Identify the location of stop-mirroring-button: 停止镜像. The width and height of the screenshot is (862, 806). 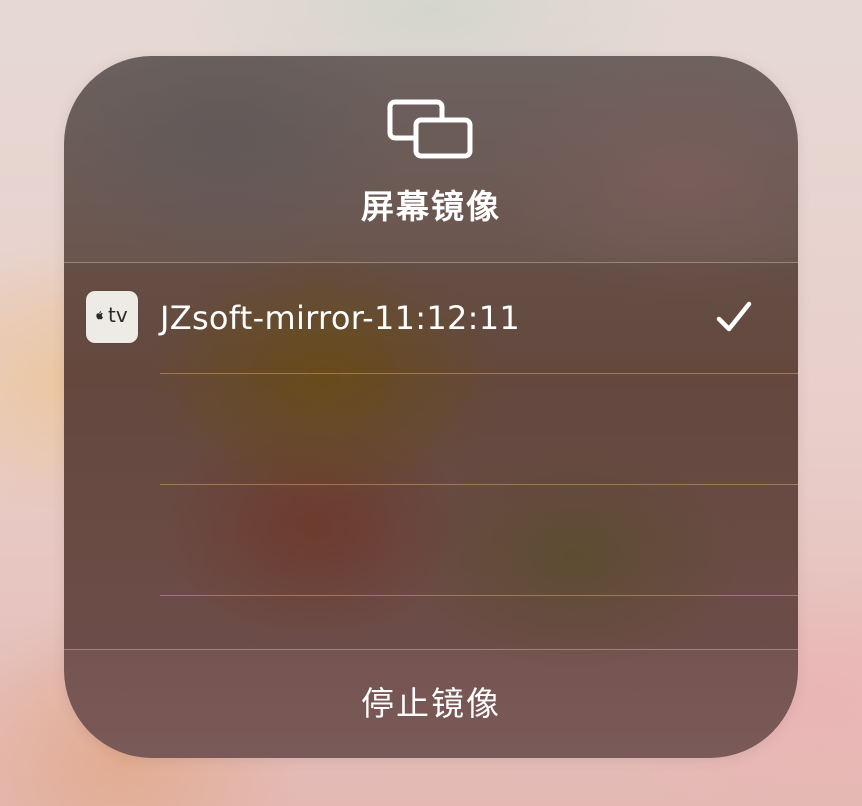
(431, 704).